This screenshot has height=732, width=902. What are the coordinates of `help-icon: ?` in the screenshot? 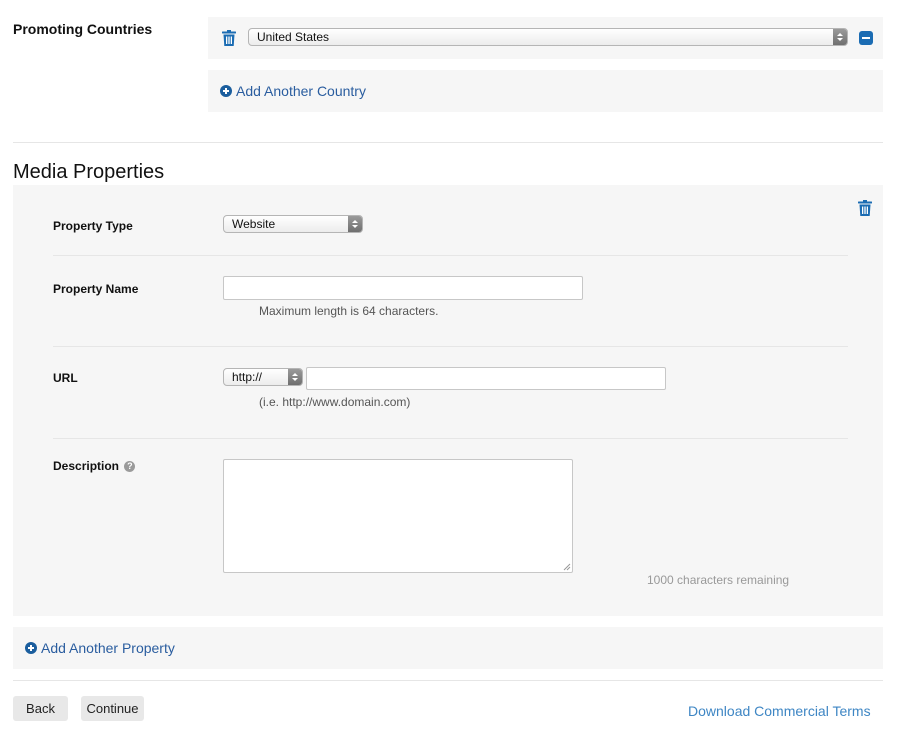 It's located at (130, 467).